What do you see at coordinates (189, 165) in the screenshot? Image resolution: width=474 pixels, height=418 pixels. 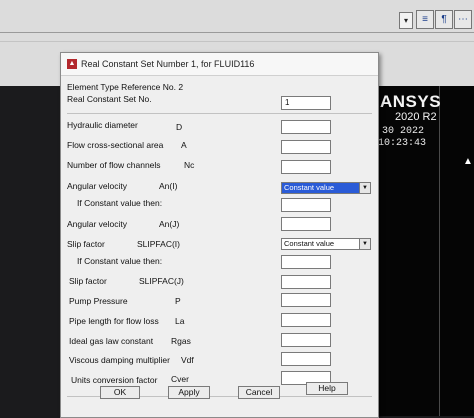 I see `flow-channels-symbol: Nc` at bounding box center [189, 165].